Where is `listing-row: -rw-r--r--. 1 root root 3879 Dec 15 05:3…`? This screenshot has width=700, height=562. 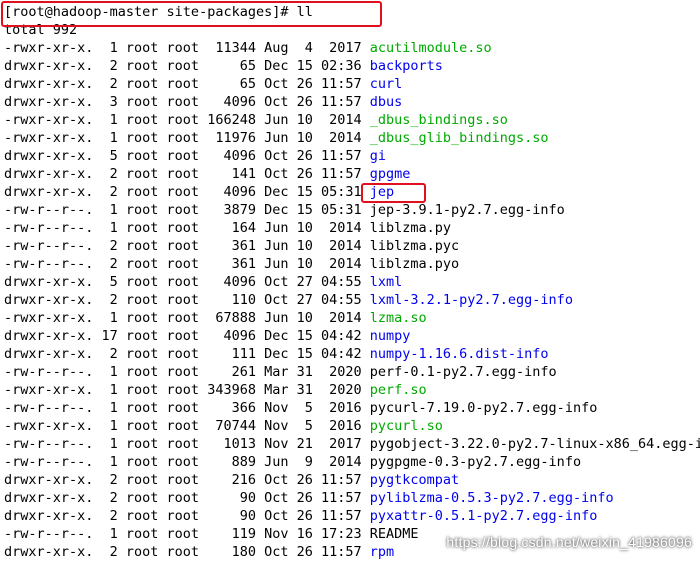 listing-row: -rw-r--r--. 1 root root 3879 Dec 15 05:3… is located at coordinates (284, 210).